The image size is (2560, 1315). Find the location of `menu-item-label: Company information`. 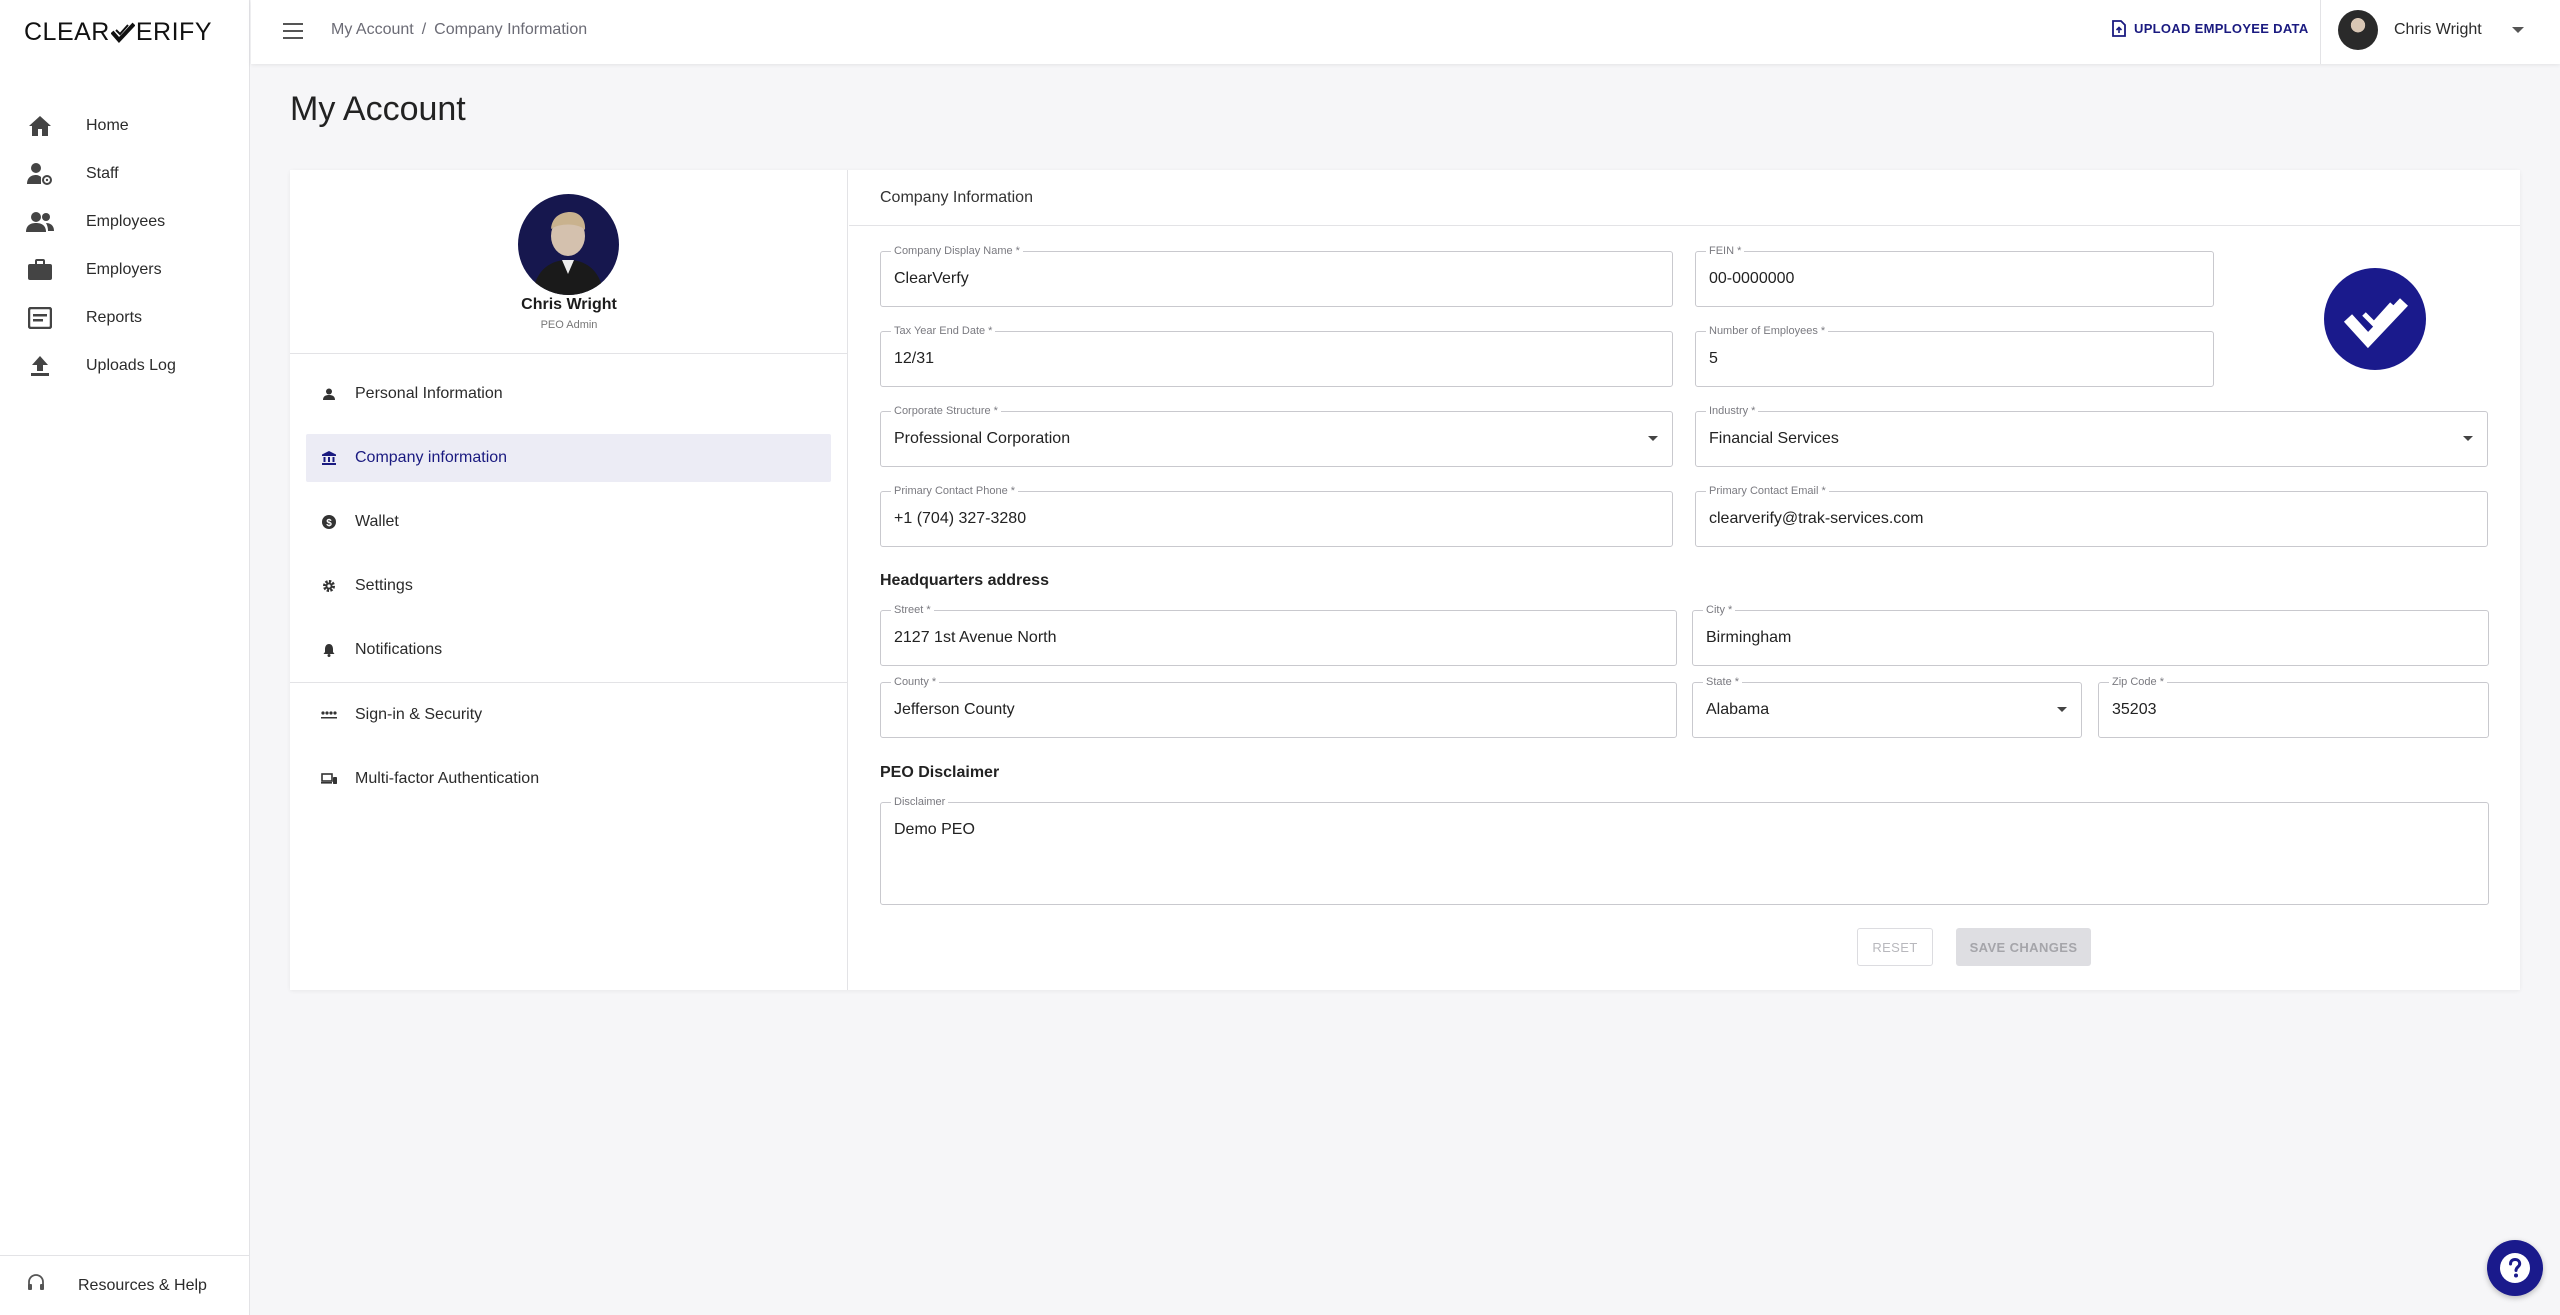

menu-item-label: Company information is located at coordinates (431, 457).